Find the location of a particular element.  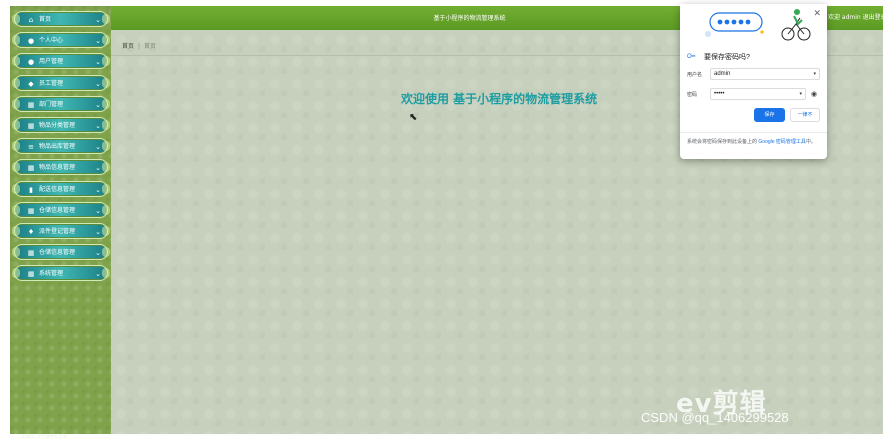

sidebar-item-4: ▦ 部门管理 ⌄ is located at coordinates (61, 103).